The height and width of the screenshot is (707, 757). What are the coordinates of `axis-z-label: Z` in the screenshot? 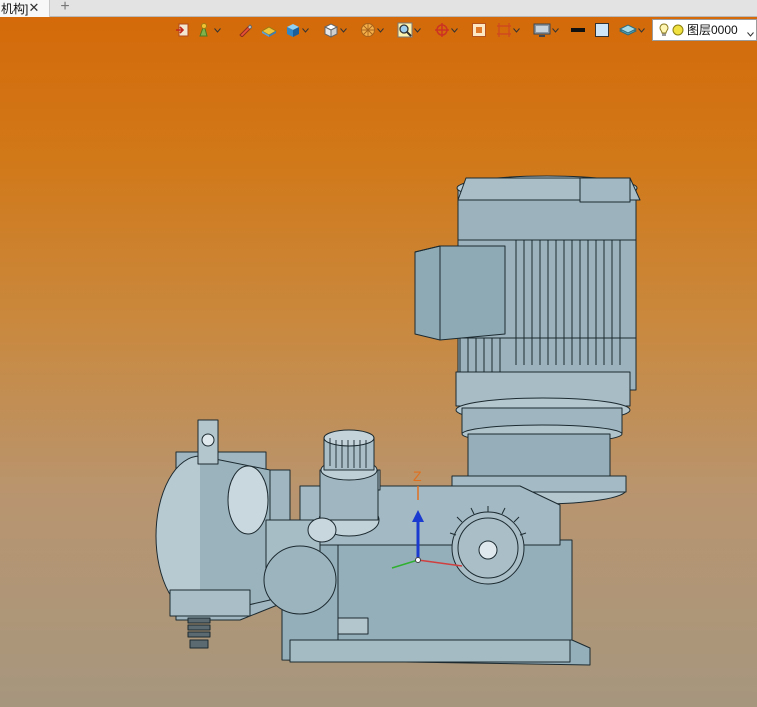 It's located at (417, 476).